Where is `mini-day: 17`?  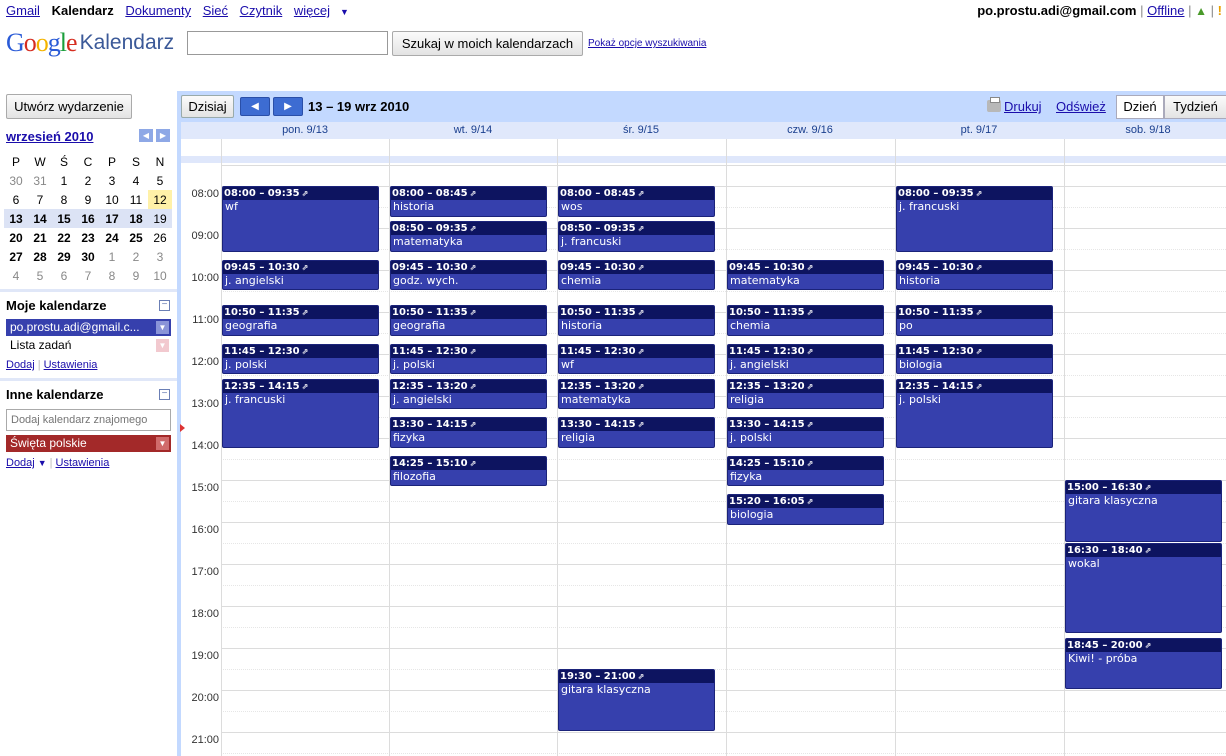 mini-day: 17 is located at coordinates (112, 218).